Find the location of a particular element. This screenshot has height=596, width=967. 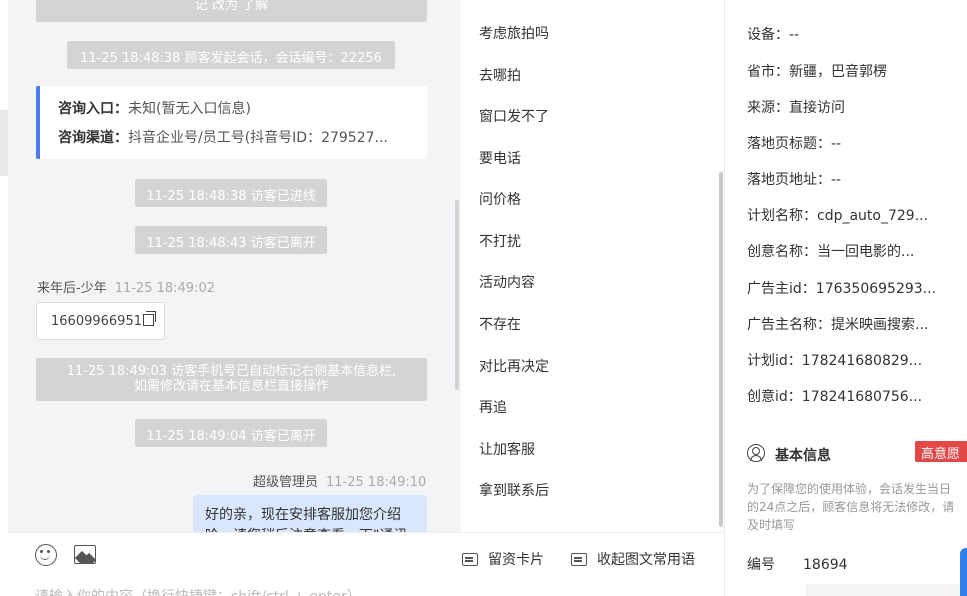

phrase-item: 让加客服 is located at coordinates (507, 449).